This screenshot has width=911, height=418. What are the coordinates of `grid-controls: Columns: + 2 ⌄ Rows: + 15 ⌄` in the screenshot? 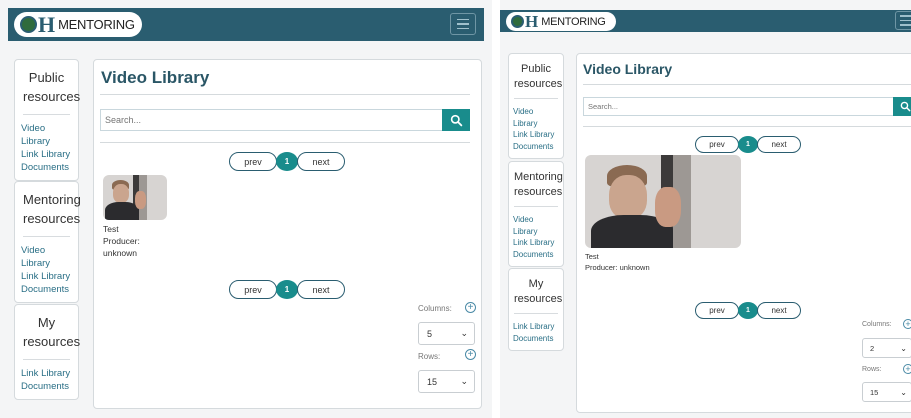 It's located at (884, 364).